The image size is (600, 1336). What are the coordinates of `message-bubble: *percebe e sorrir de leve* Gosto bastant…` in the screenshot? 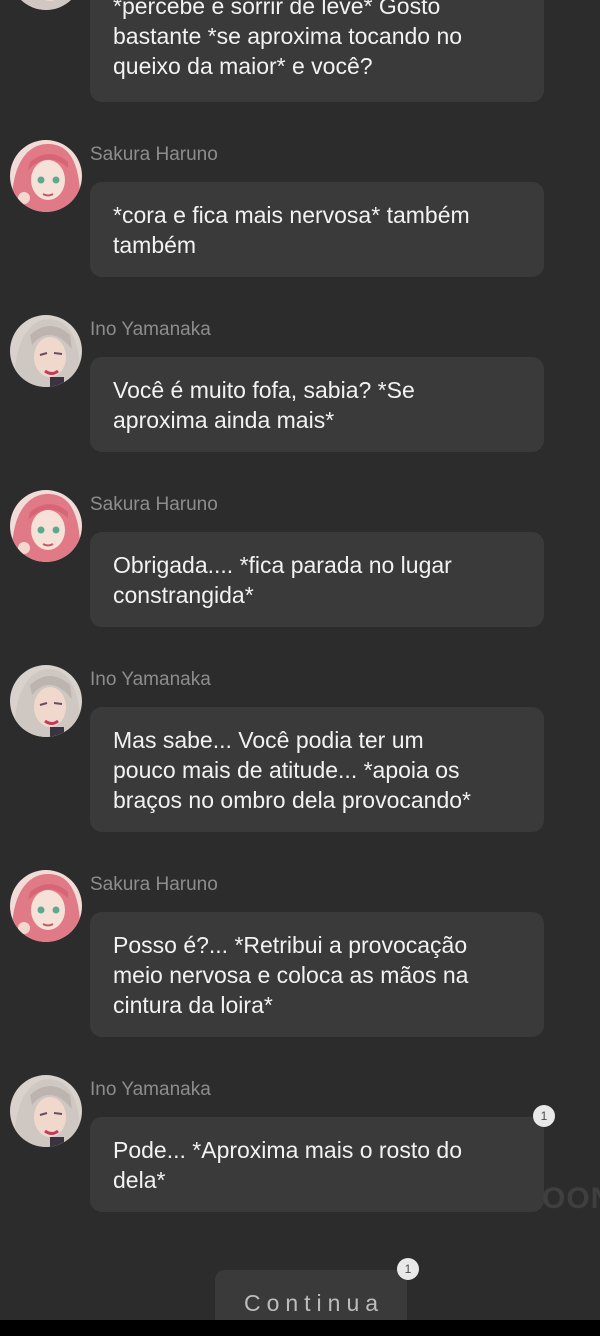 It's located at (317, 51).